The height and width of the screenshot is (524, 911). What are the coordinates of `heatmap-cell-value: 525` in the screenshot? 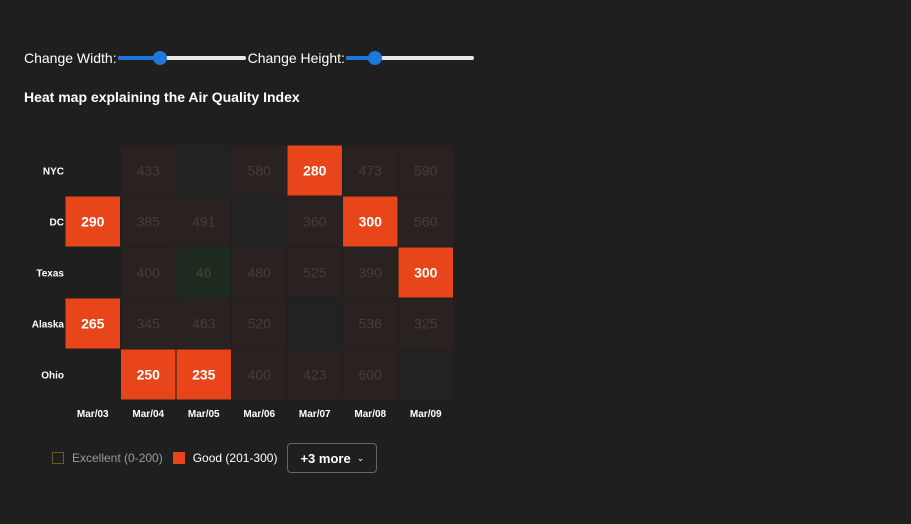 It's located at (315, 273).